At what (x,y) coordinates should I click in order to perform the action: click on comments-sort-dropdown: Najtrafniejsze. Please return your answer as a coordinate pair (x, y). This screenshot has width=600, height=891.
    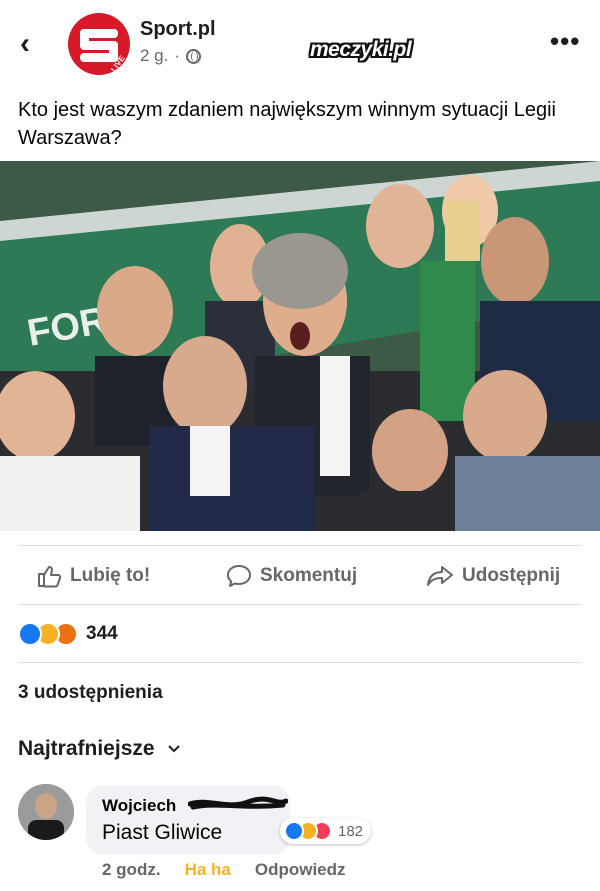
    Looking at the image, I should click on (99, 749).